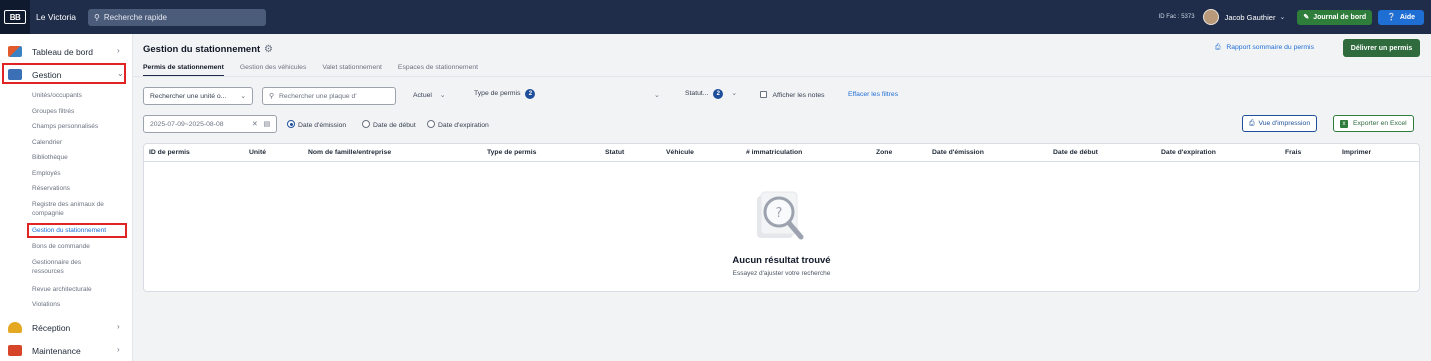 The image size is (1431, 361). What do you see at coordinates (44, 350) in the screenshot?
I see `sidebar-item-maintenance: Maintenance` at bounding box center [44, 350].